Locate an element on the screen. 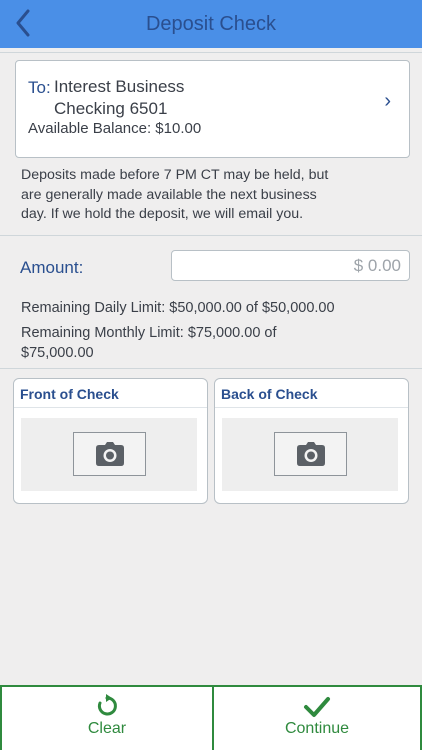  front-of-check-label: Front of Check is located at coordinates (69, 394).